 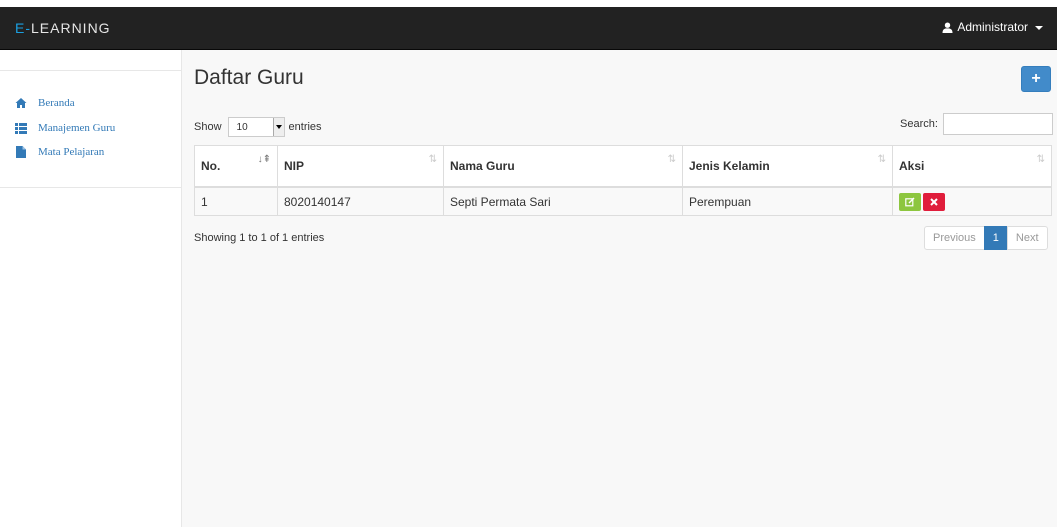 What do you see at coordinates (208, 127) in the screenshot?
I see `show-label: Show` at bounding box center [208, 127].